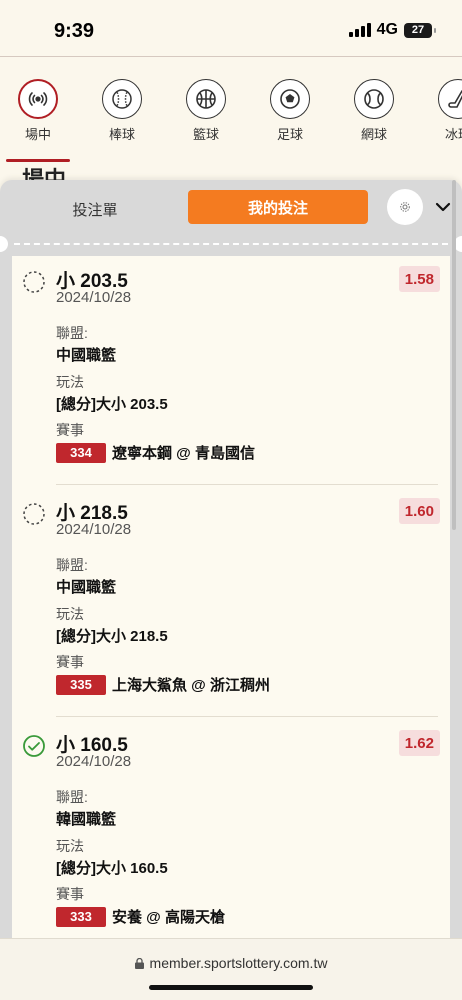 The width and height of the screenshot is (462, 1000). What do you see at coordinates (81, 452) in the screenshot?
I see `match-number-badge: 334` at bounding box center [81, 452].